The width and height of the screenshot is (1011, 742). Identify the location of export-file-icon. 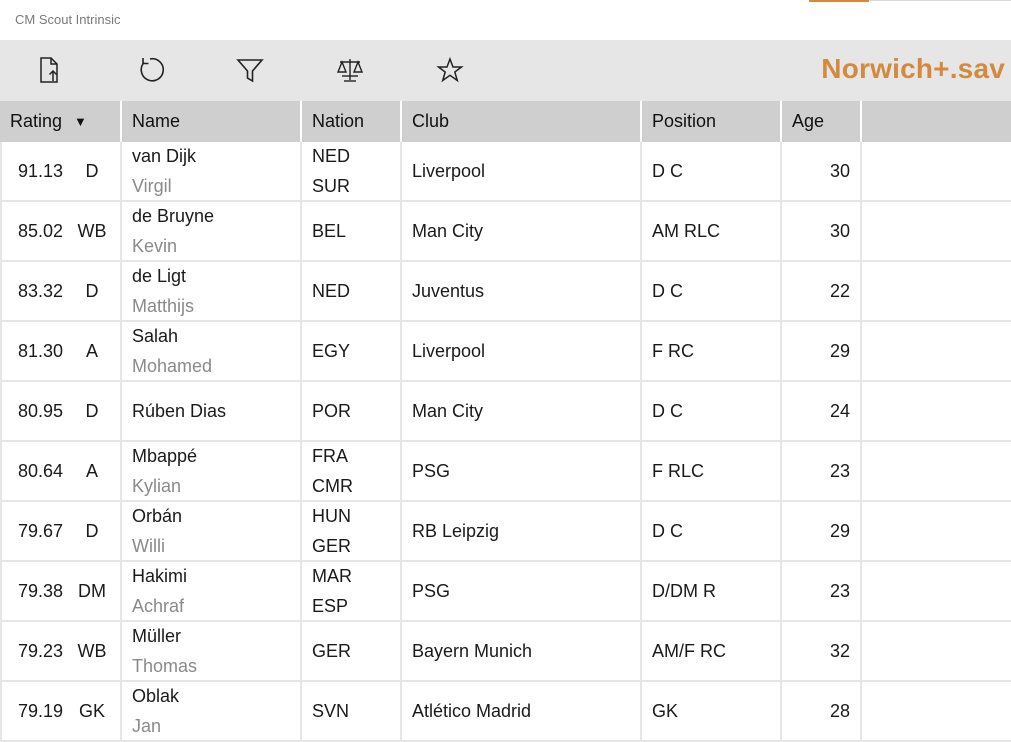
(49, 70).